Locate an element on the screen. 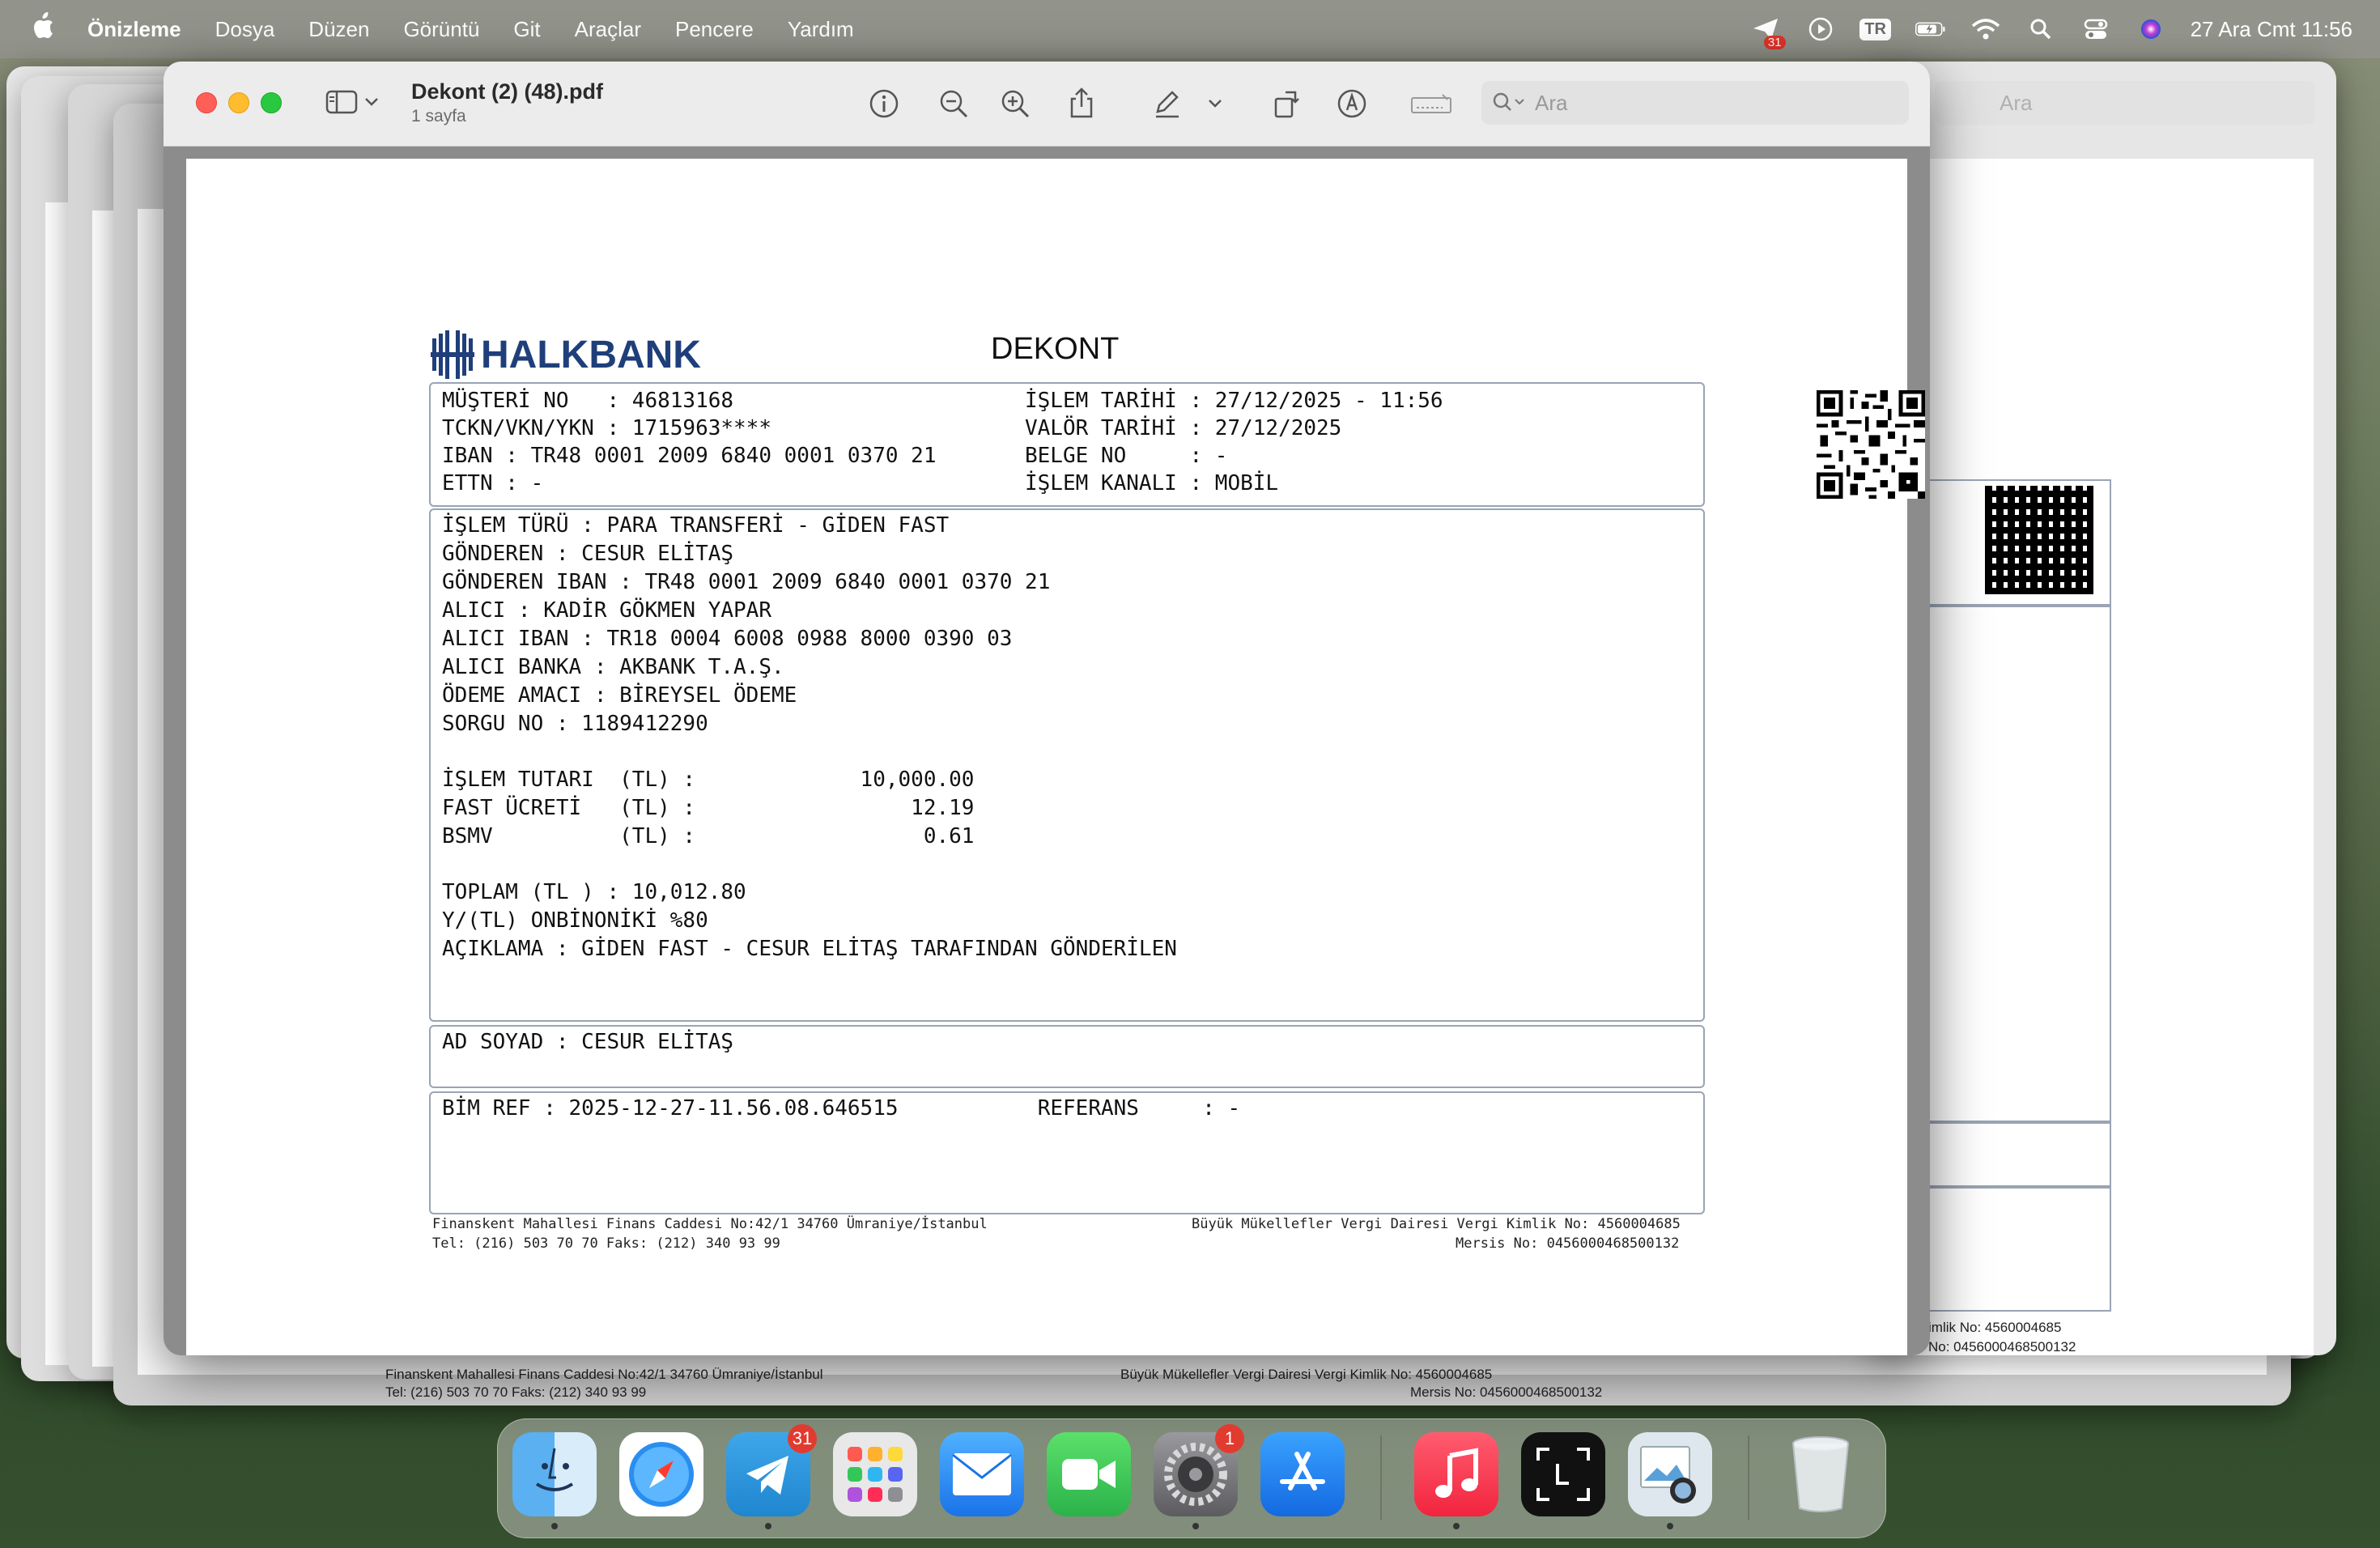 This screenshot has height=1548, width=2380. dock-music is located at coordinates (1456, 1481).